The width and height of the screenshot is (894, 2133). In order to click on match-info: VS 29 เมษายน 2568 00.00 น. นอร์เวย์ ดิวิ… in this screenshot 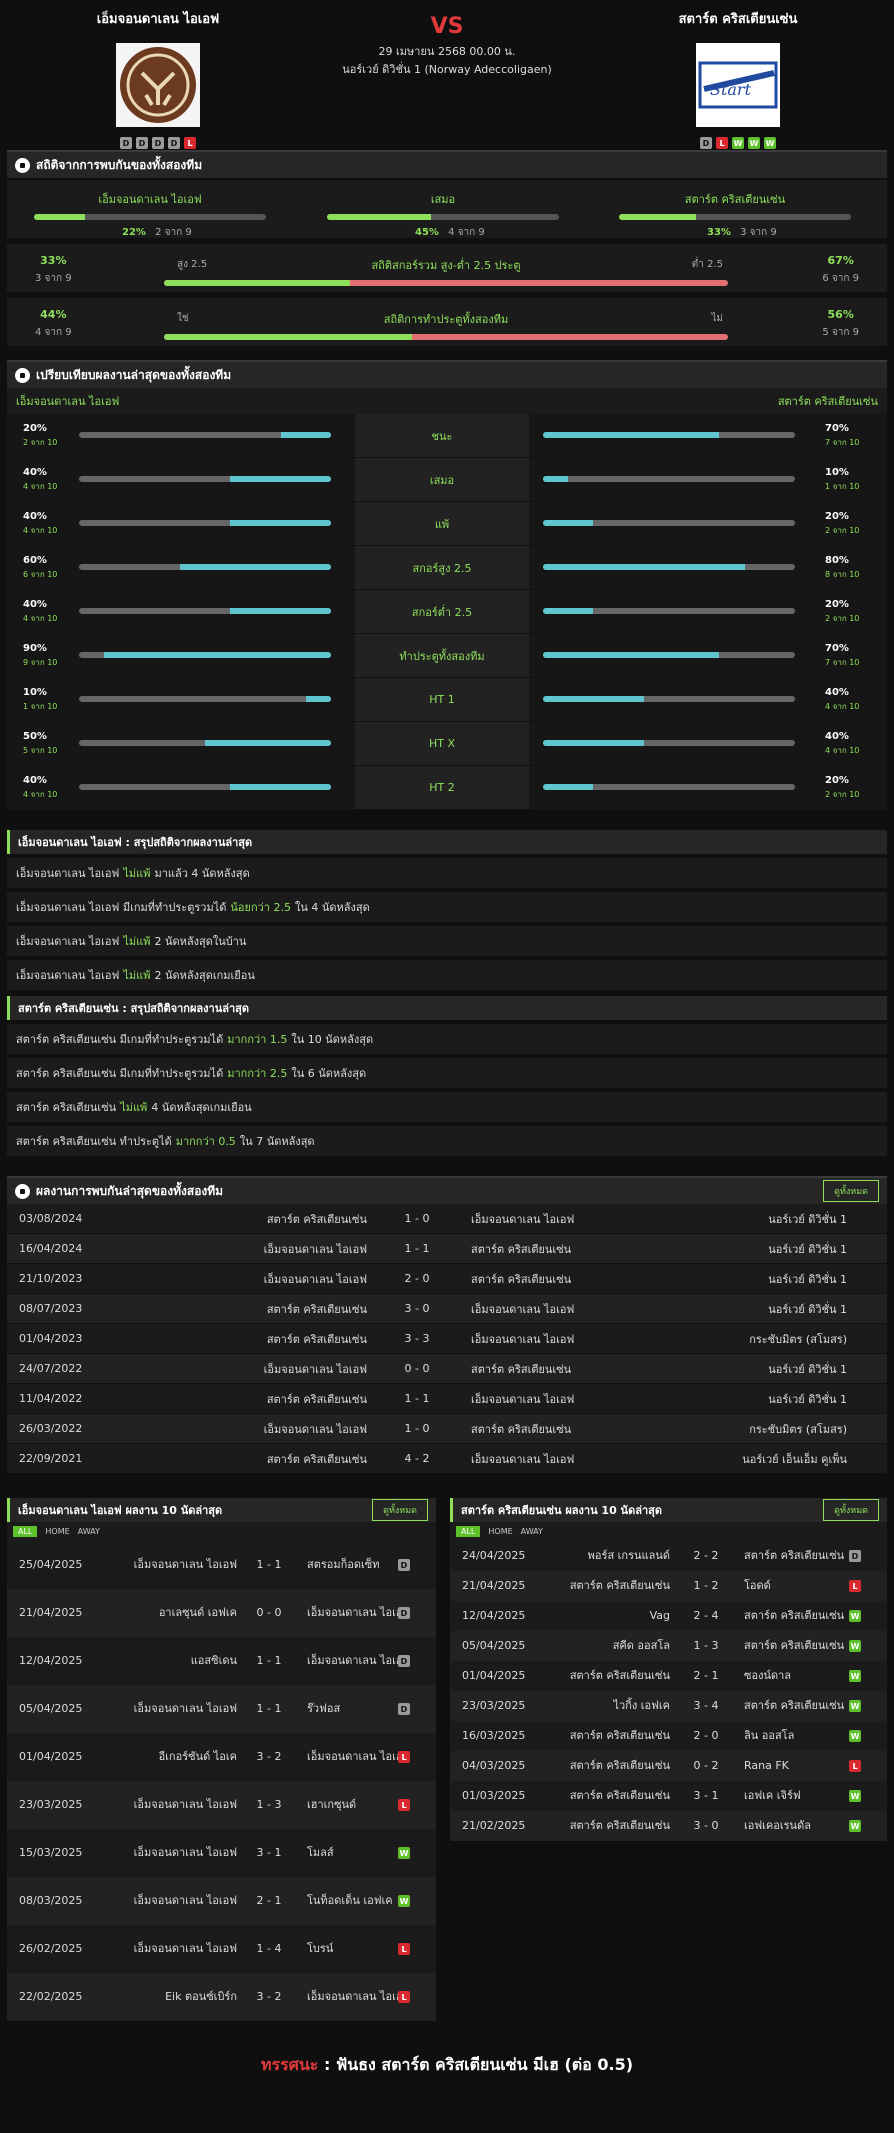, I will do `click(447, 46)`.